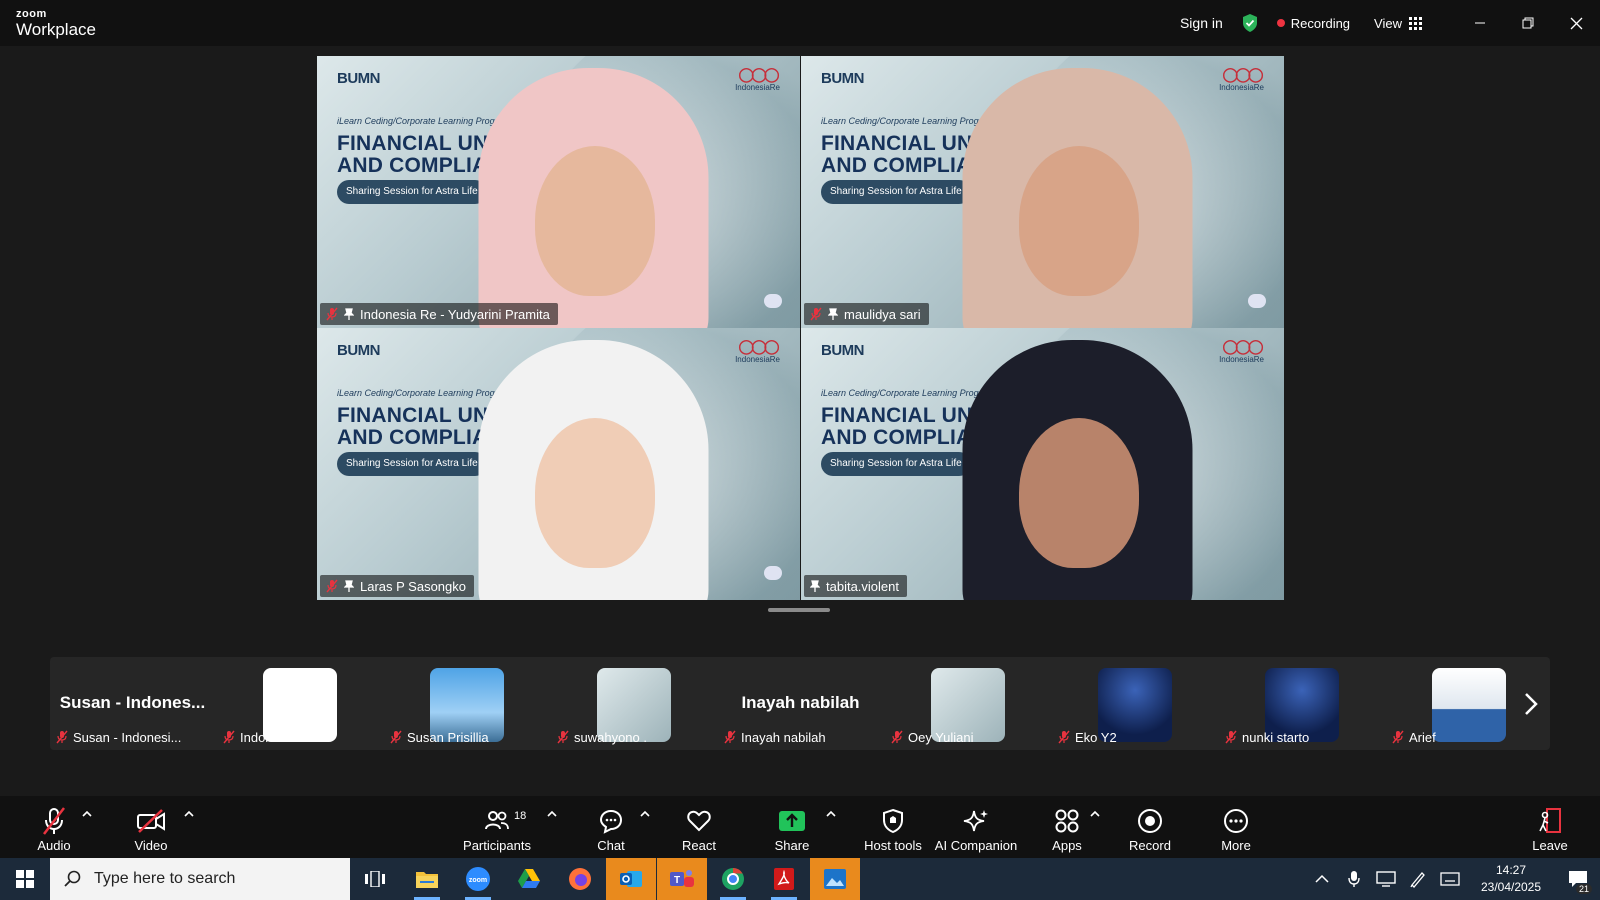 This screenshot has width=1600, height=900. I want to click on video-button: Video, so click(151, 827).